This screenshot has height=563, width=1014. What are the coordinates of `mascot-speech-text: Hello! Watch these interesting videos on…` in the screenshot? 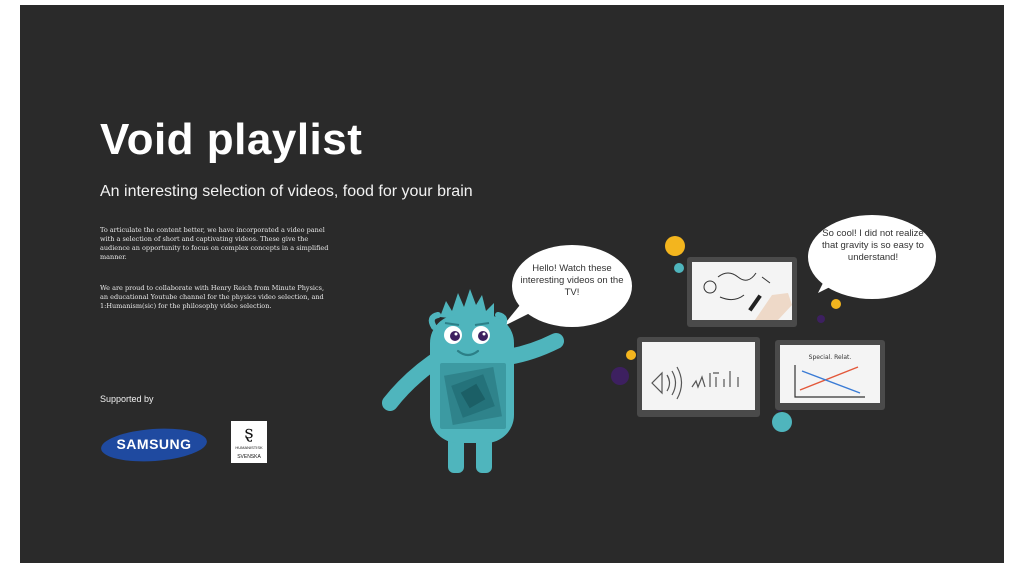 It's located at (572, 280).